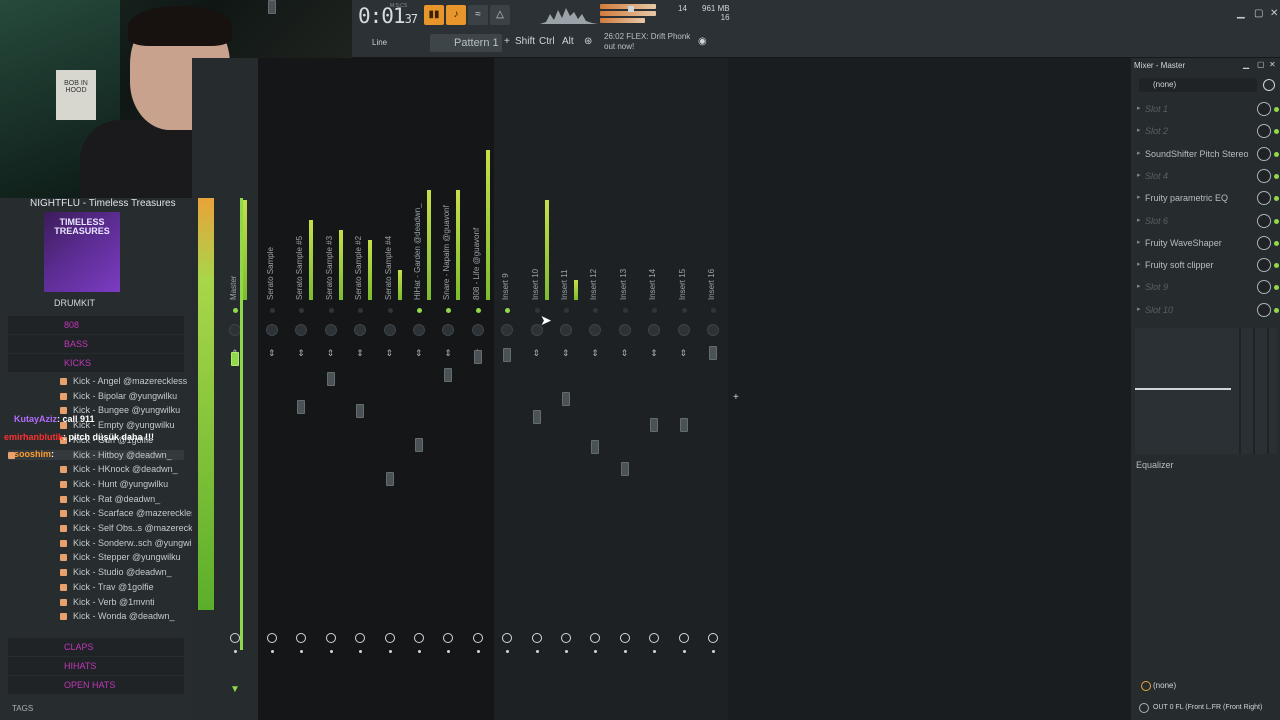  What do you see at coordinates (1195, 265) in the screenshot?
I see `effect-slot: Fruity soft clipper` at bounding box center [1195, 265].